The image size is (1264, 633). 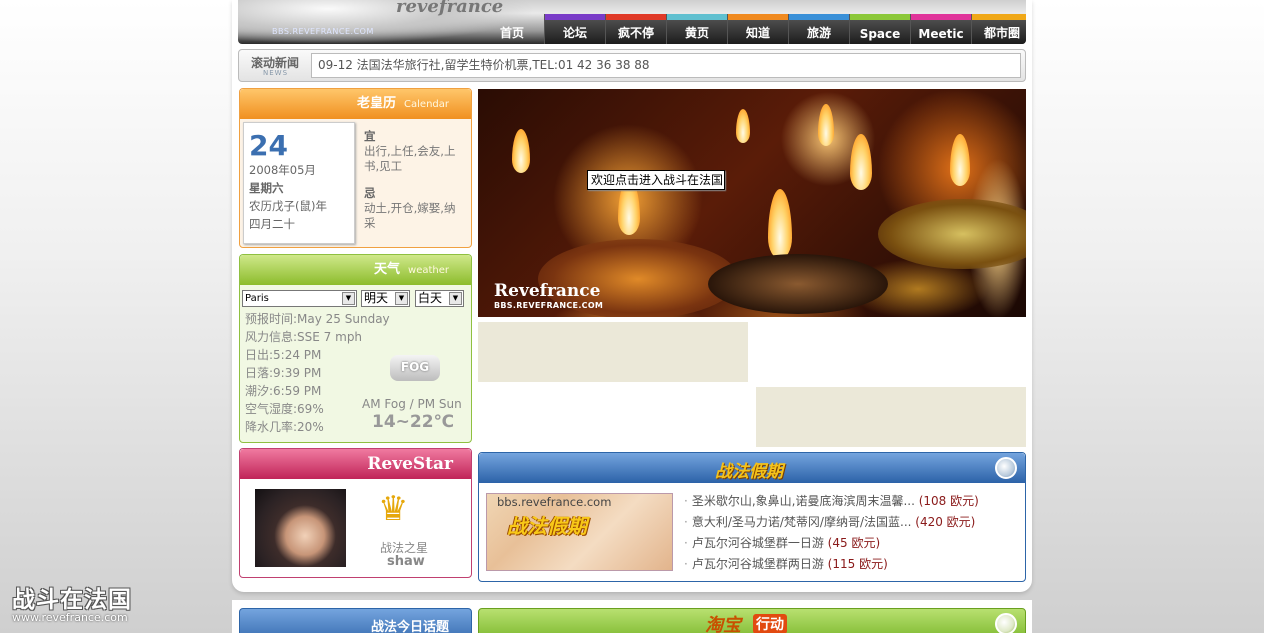 I want to click on day-select: 明天 ▼, so click(x=385, y=298).